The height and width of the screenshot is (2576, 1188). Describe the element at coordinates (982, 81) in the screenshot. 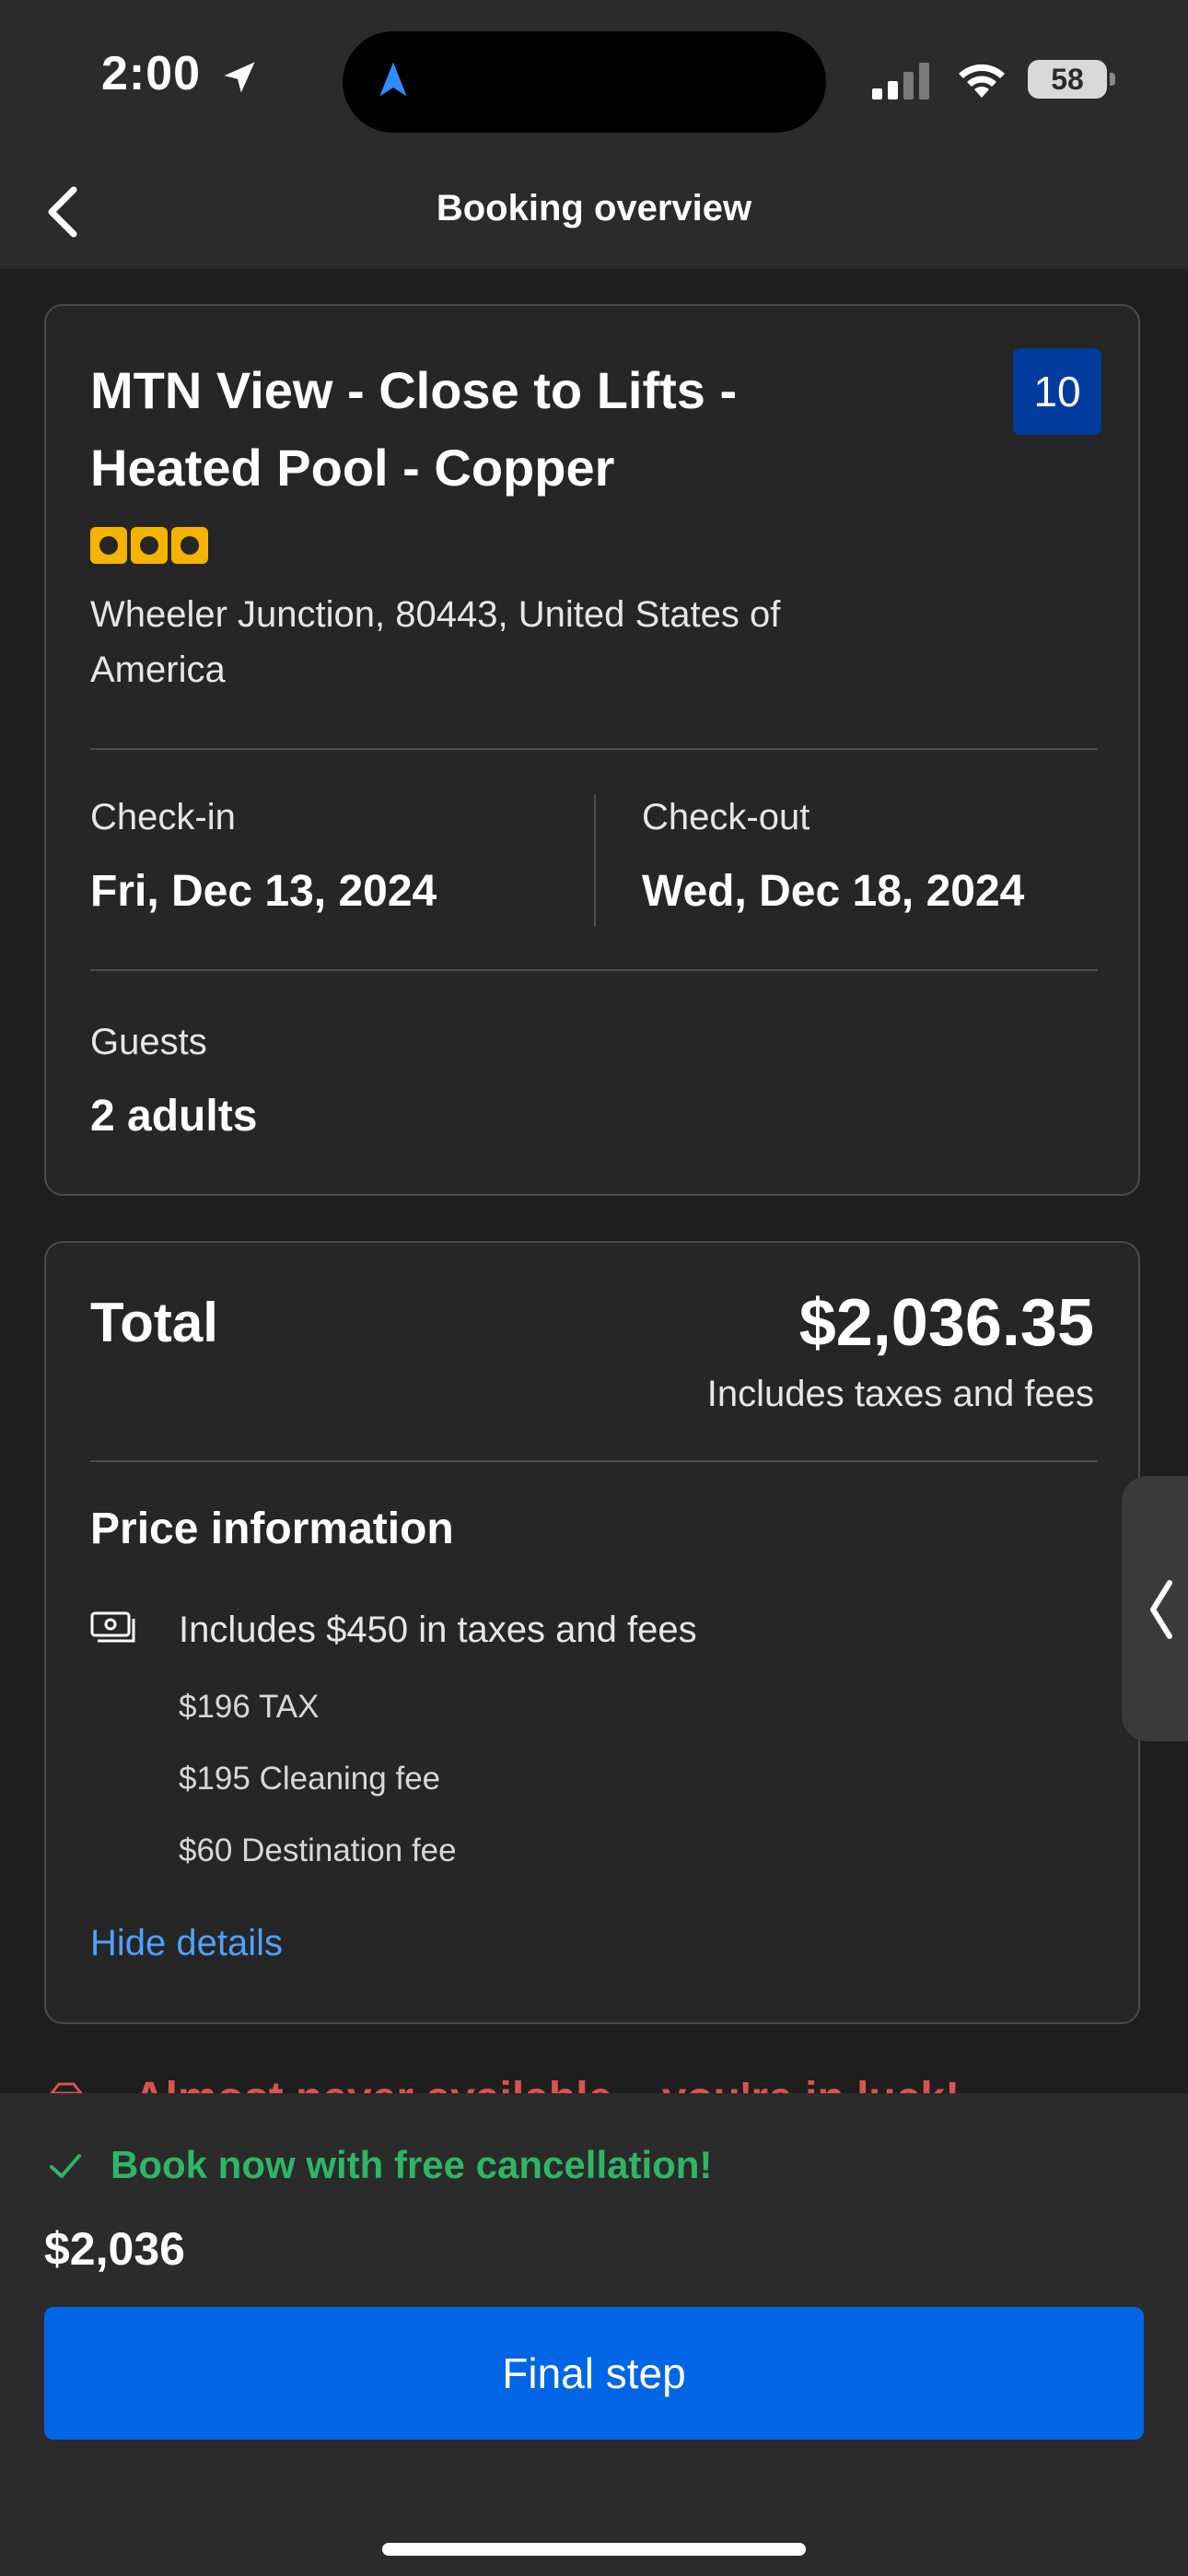

I see `wifi-icon` at that location.